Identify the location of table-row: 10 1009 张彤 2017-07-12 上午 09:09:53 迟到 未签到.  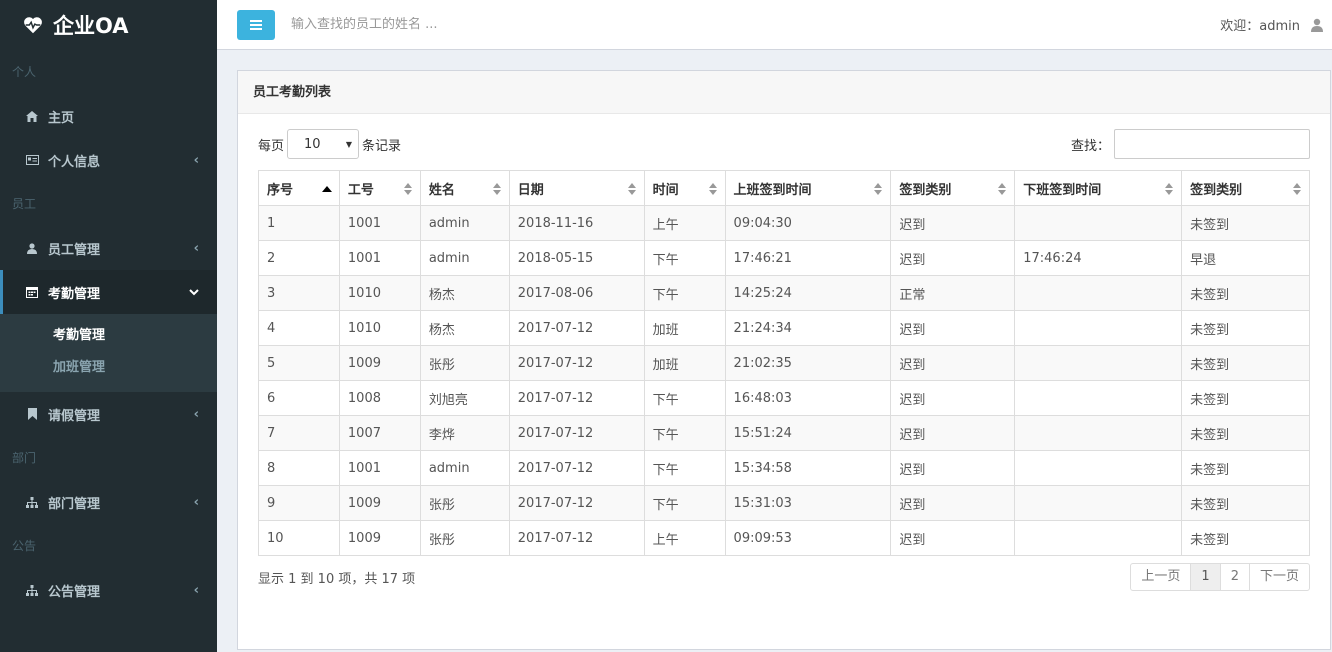
(784, 538).